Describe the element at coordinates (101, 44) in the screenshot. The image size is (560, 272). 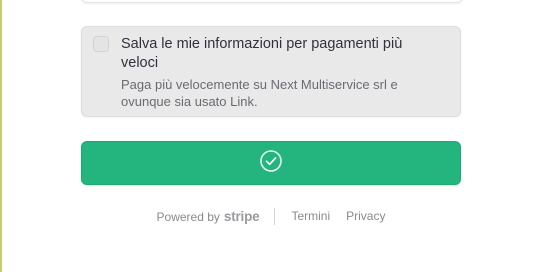
I see `save-info-checkbox` at that location.